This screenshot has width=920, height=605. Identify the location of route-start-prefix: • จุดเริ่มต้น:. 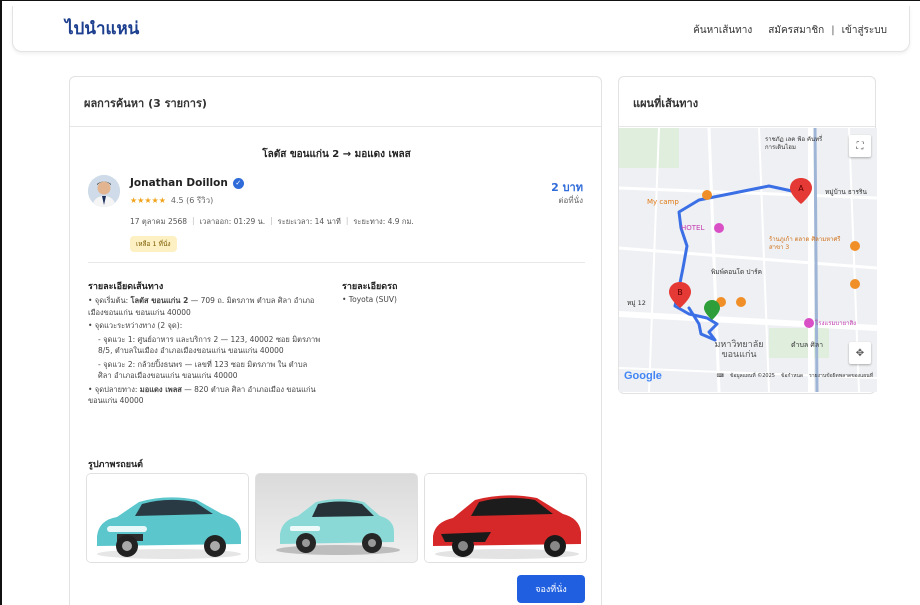
(109, 300).